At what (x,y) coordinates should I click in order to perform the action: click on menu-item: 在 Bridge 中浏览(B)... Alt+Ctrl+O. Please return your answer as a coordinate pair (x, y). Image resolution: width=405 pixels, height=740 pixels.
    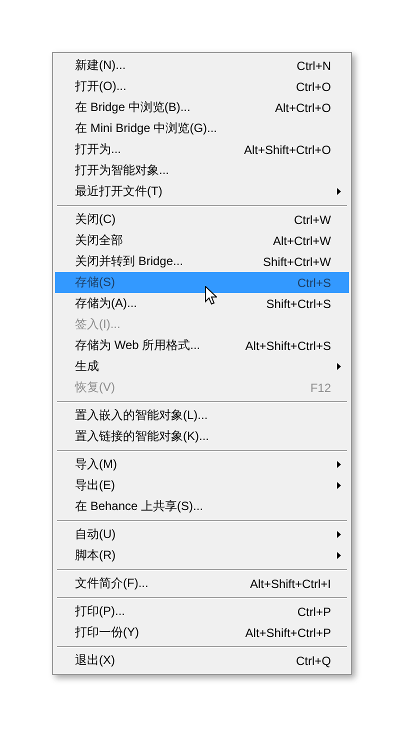
    Looking at the image, I should click on (202, 107).